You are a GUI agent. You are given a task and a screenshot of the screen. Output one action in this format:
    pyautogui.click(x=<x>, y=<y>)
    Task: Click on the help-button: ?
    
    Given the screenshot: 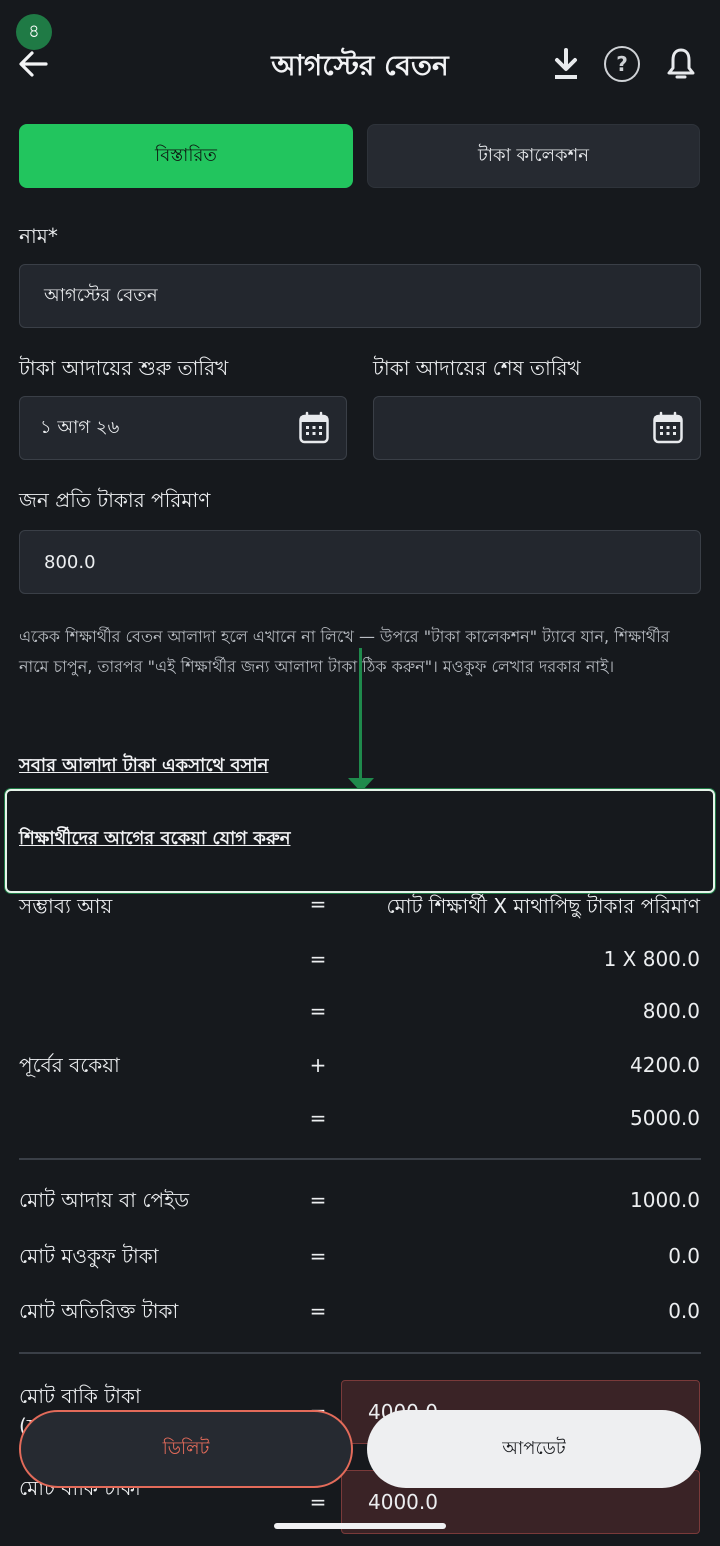 What is the action you would take?
    pyautogui.click(x=622, y=64)
    